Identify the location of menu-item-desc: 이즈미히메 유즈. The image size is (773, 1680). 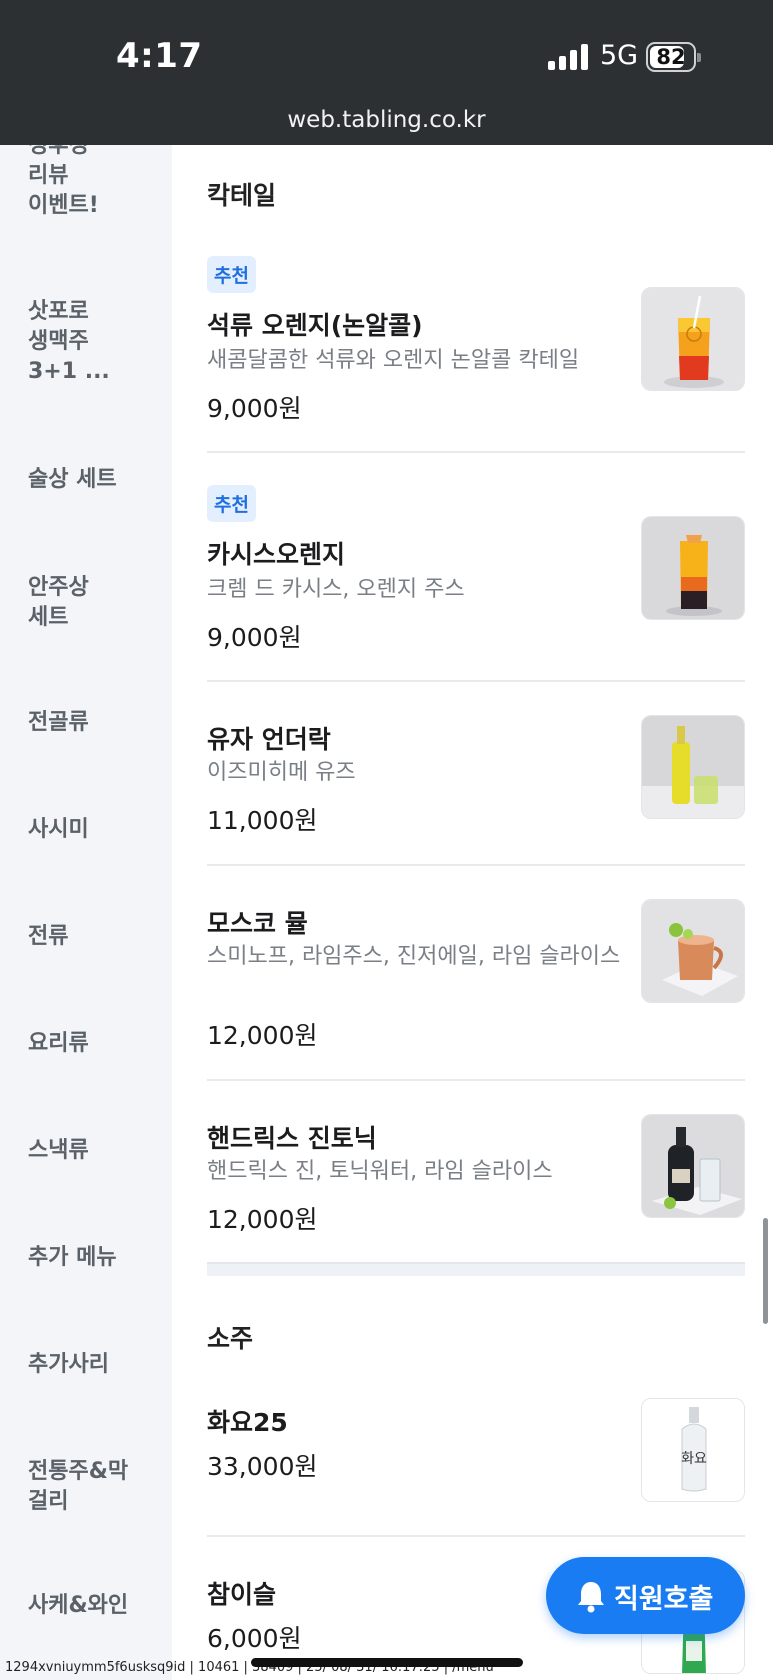
(281, 772).